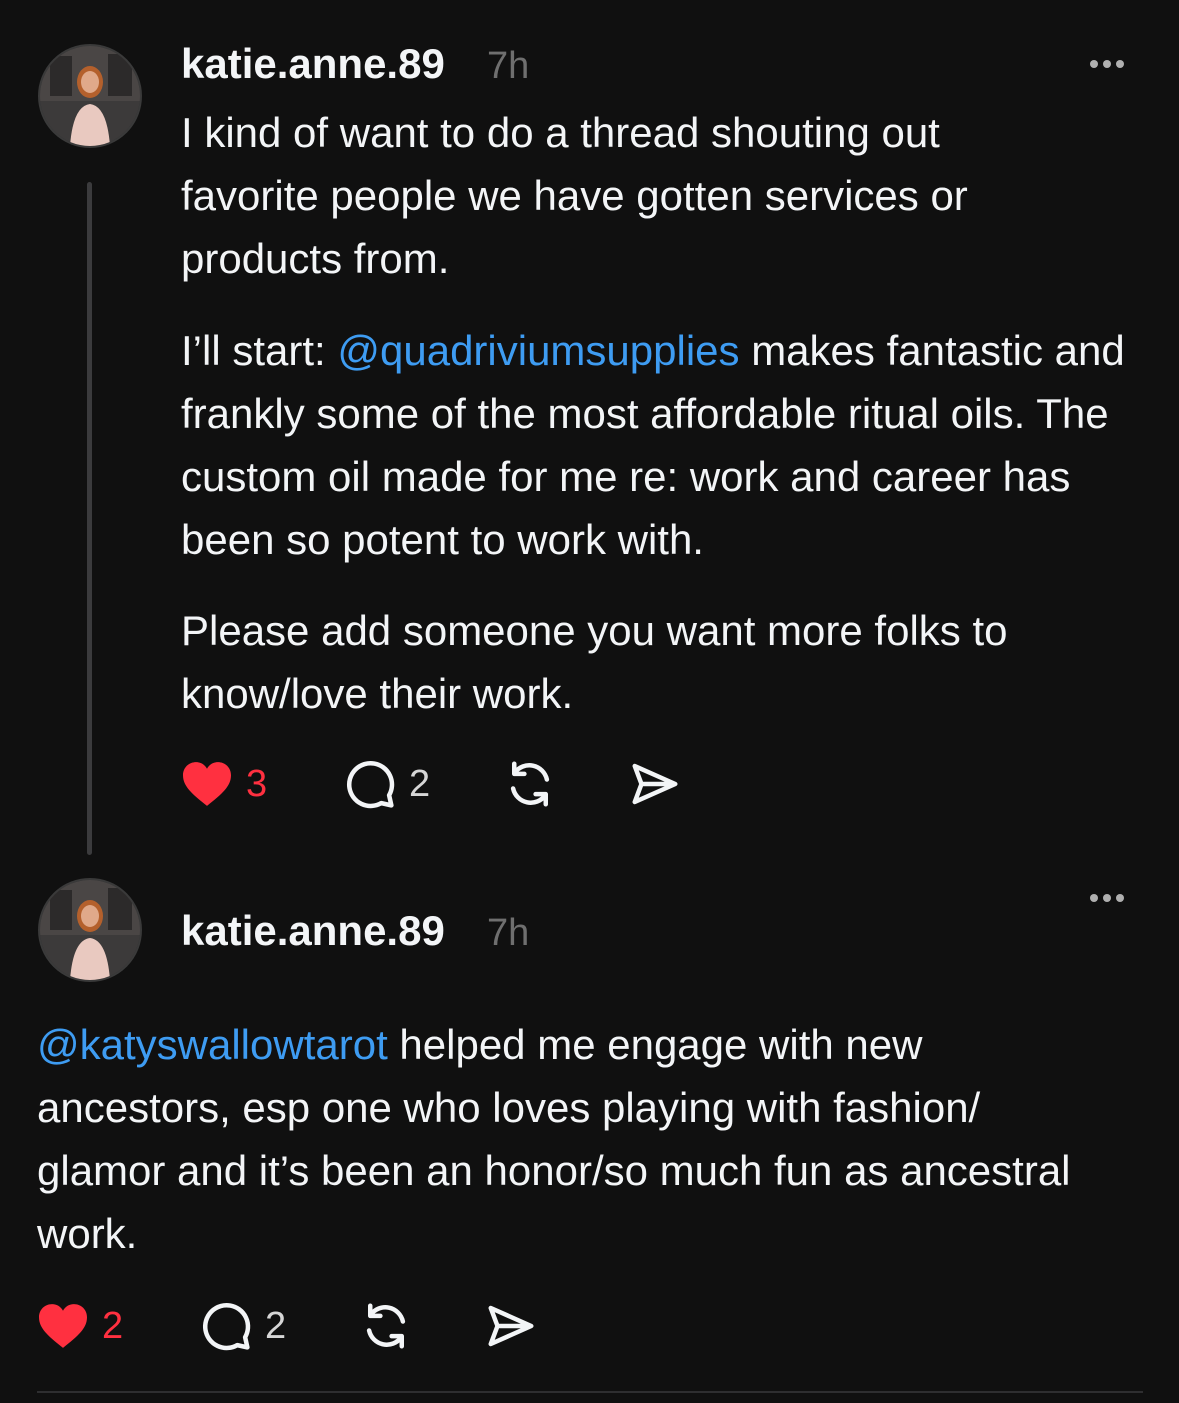 The image size is (1179, 1403). Describe the element at coordinates (538, 350) in the screenshot. I see `mention-link: @quadriviumsupplies` at that location.